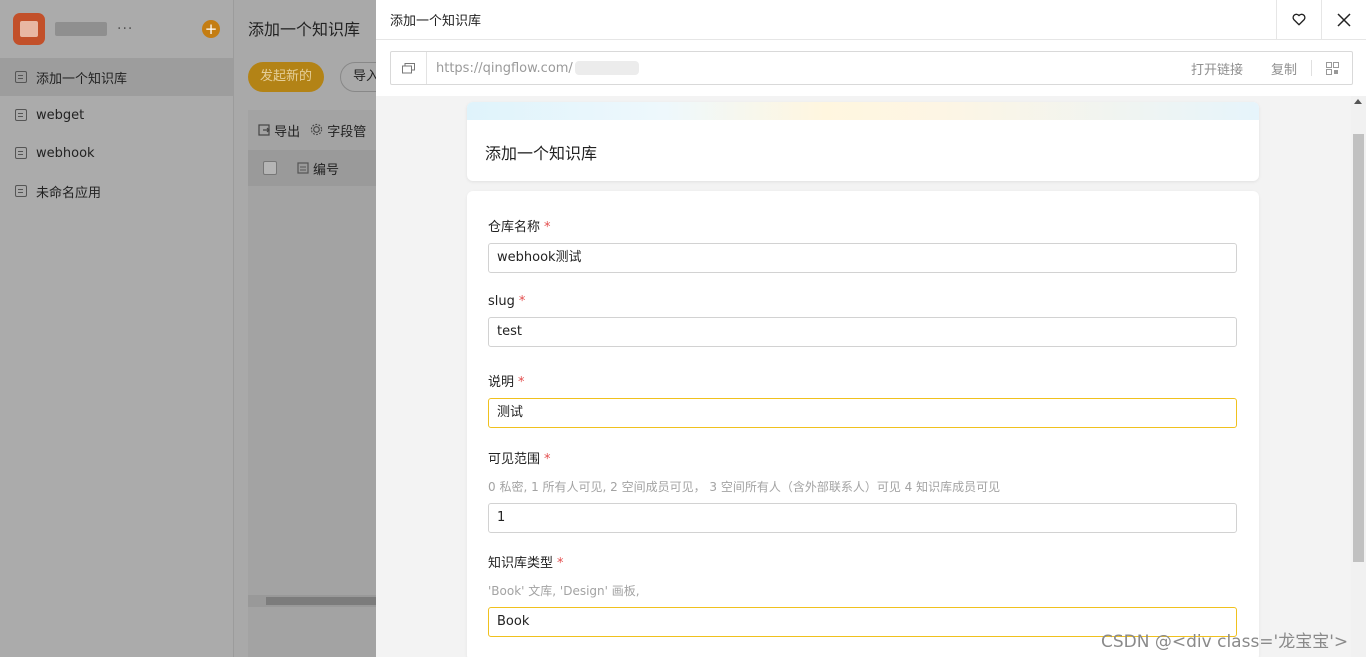  What do you see at coordinates (871, 20) in the screenshot?
I see `drawer-header: 添加一个知识库` at bounding box center [871, 20].